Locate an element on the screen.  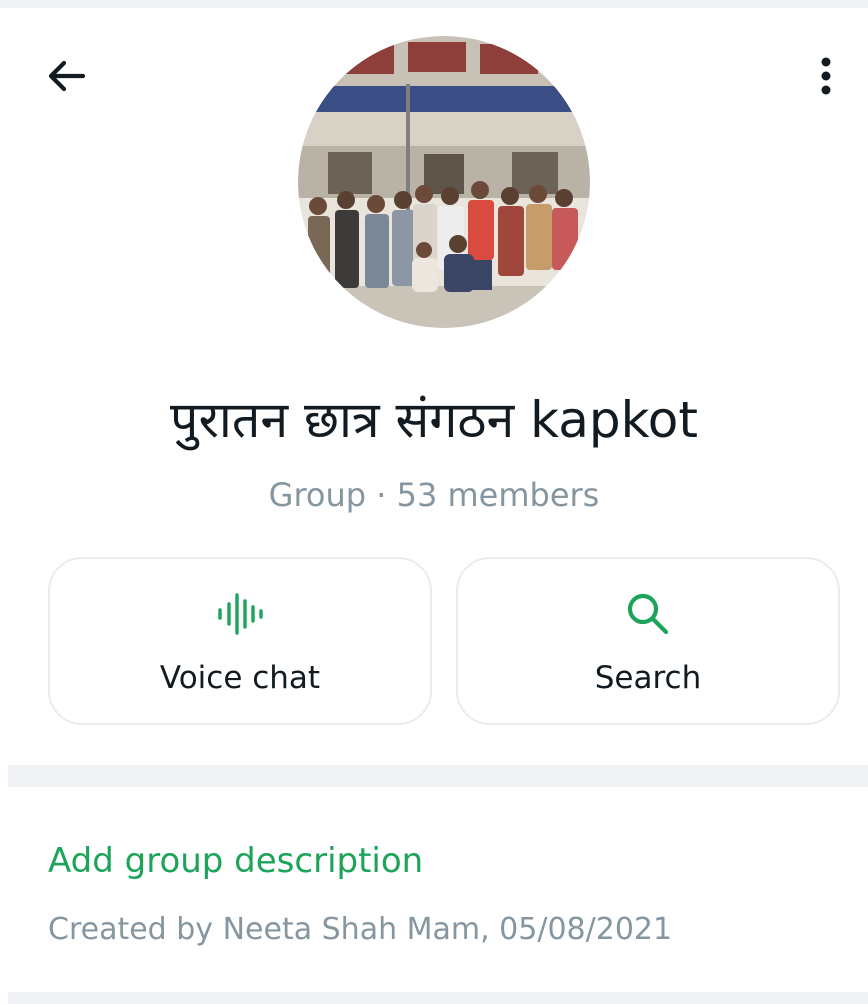
top-status-strip is located at coordinates (434, 4).